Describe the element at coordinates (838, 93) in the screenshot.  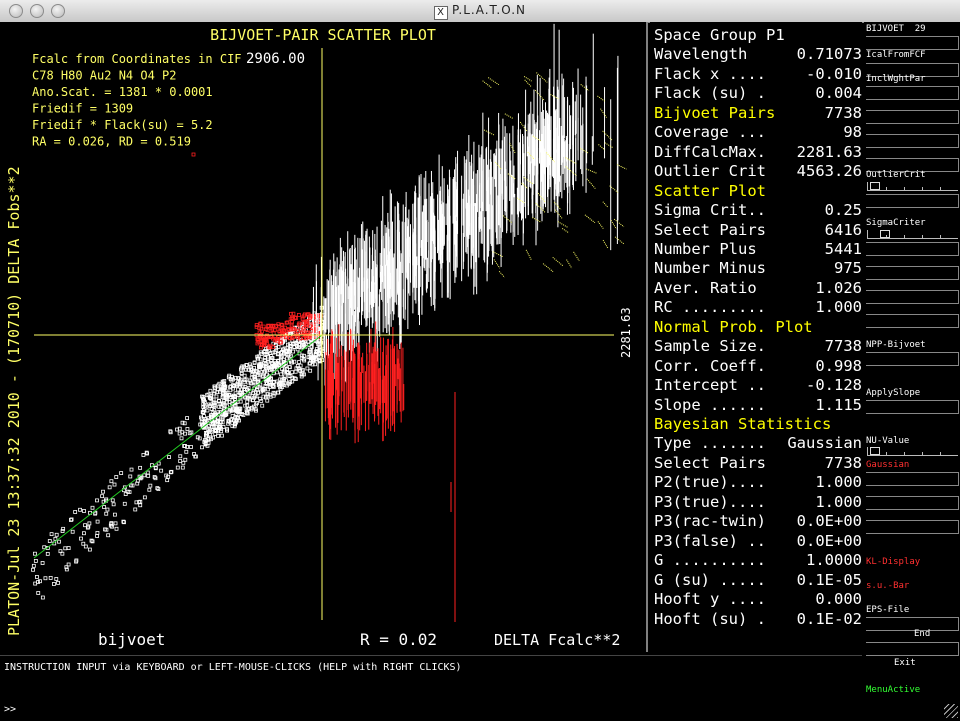
I see `info-row-value: 0.004` at that location.